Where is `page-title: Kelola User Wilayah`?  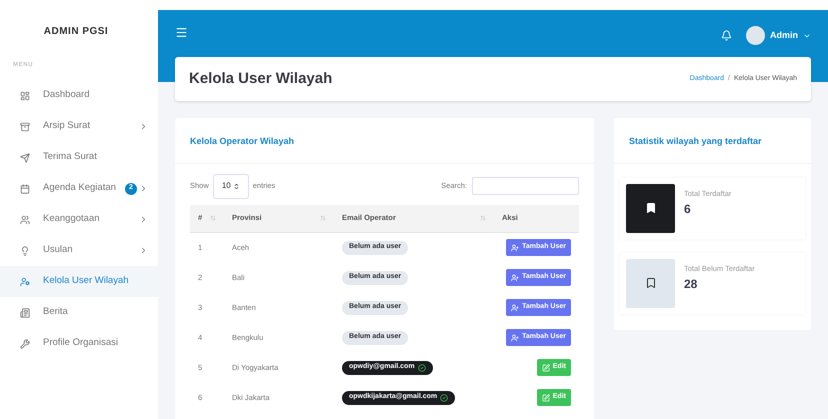 page-title: Kelola User Wilayah is located at coordinates (260, 78).